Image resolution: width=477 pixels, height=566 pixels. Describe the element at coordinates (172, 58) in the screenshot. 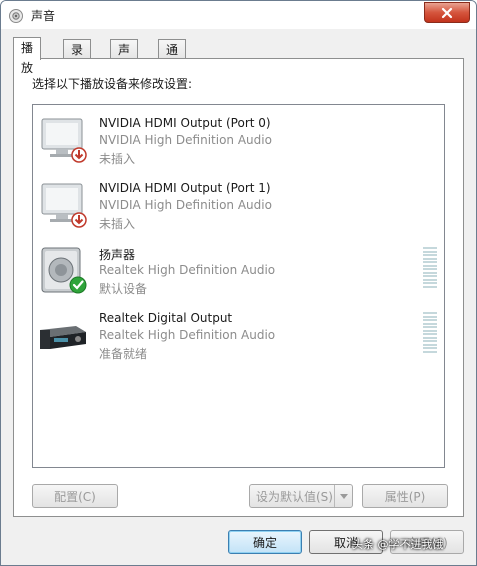

I see `tab-communications: 通信` at that location.